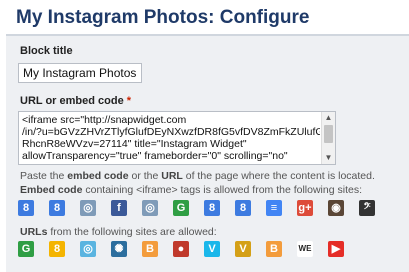  Describe the element at coordinates (305, 249) in the screenshot. I see `we-icon: WE` at that location.